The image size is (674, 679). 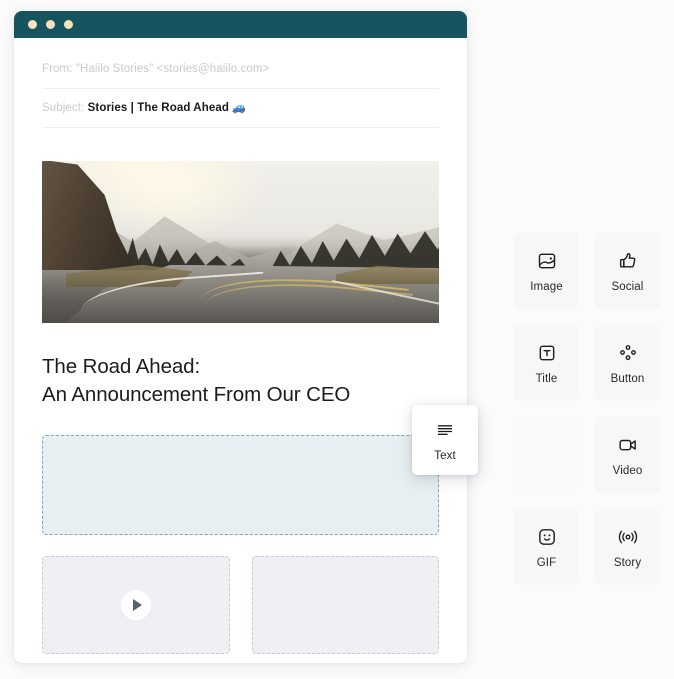 I want to click on video-placeholder-block, so click(x=136, y=605).